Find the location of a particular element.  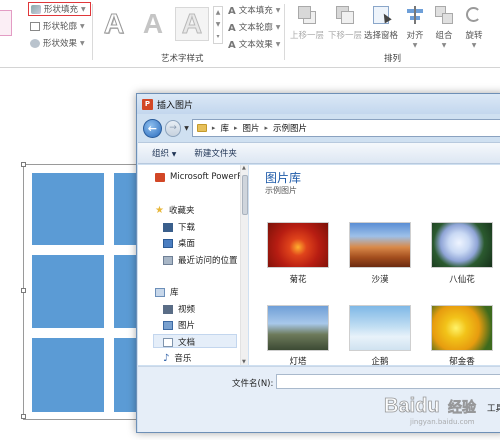

group-button: 组合 ▼ is located at coordinates (444, 26).